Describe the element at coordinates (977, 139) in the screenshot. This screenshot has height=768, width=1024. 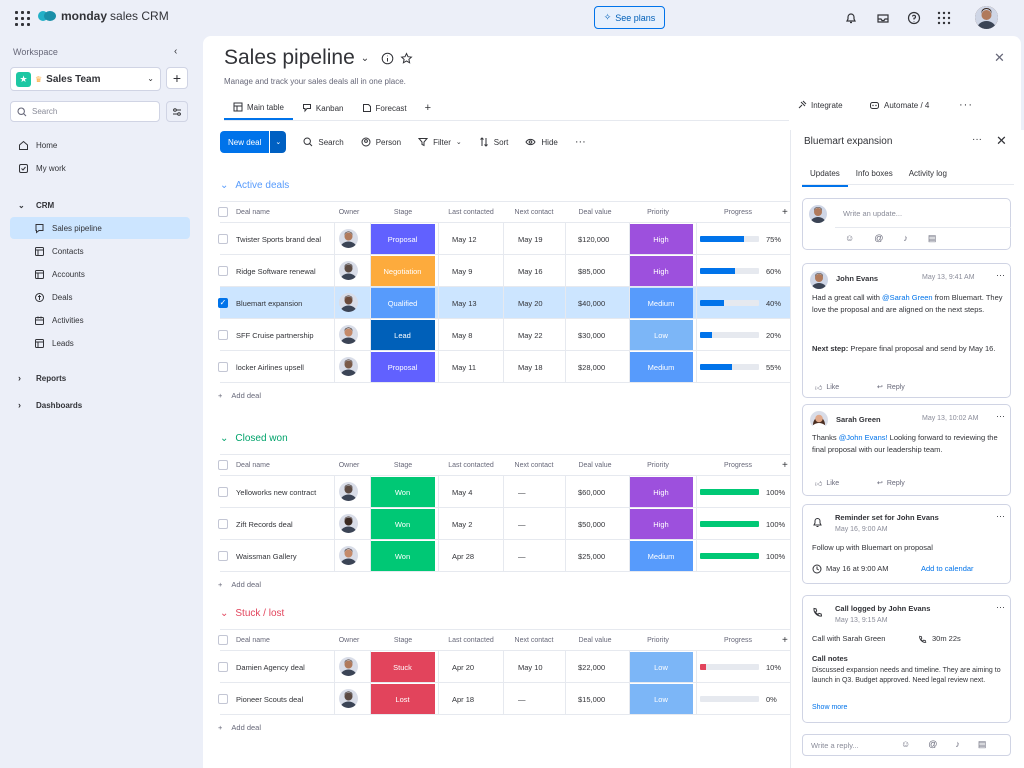
I see `panel-more-icon: ···` at that location.